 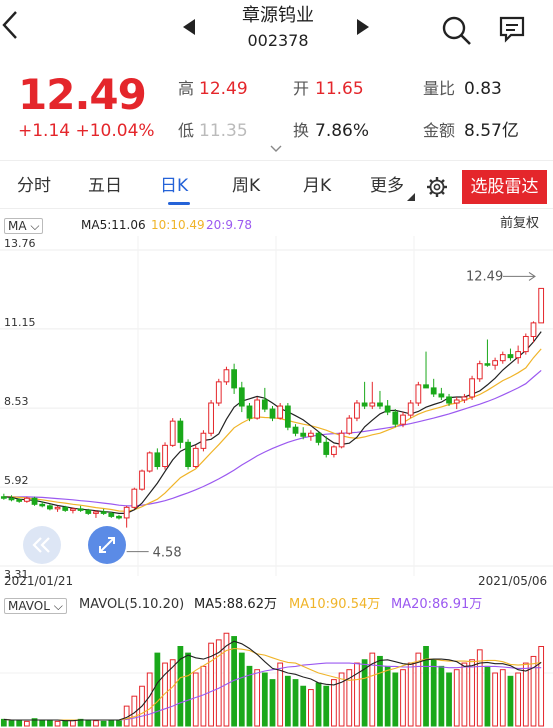 I want to click on mavol-title: MAVOL(5.10.20), so click(x=132, y=604).